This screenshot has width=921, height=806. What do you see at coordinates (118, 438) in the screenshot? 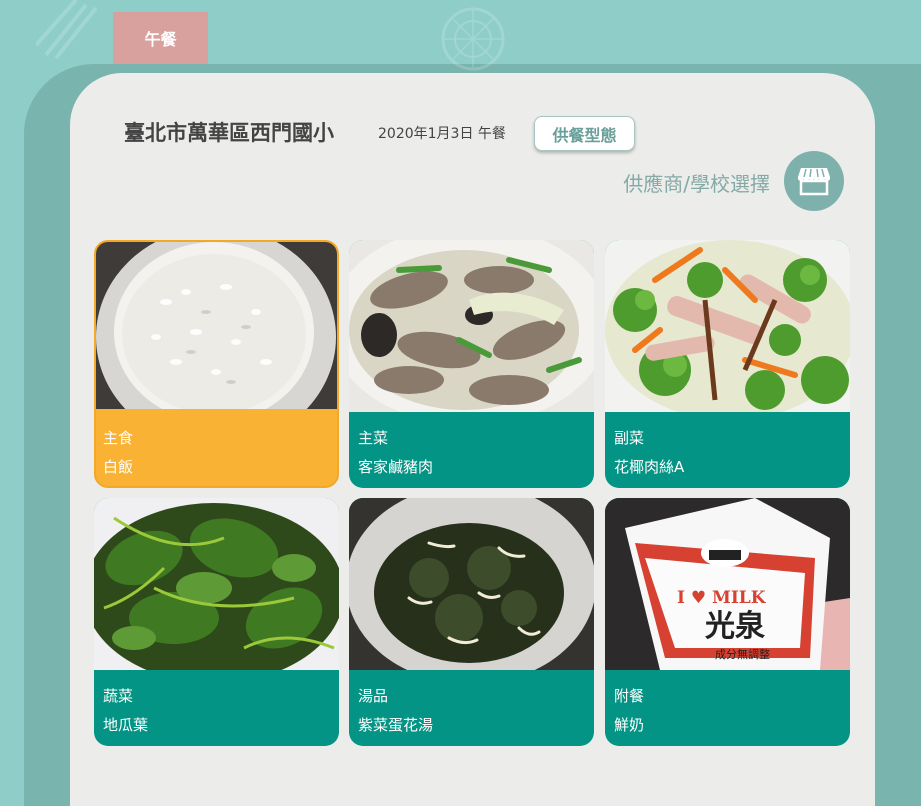
I see `dish-category: 主食` at bounding box center [118, 438].